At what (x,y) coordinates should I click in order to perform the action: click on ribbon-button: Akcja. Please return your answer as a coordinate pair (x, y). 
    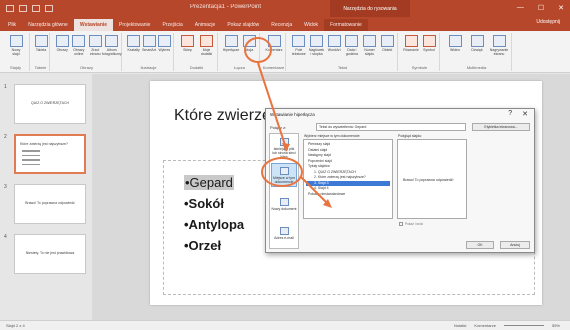
    Looking at the image, I should click on (249, 43).